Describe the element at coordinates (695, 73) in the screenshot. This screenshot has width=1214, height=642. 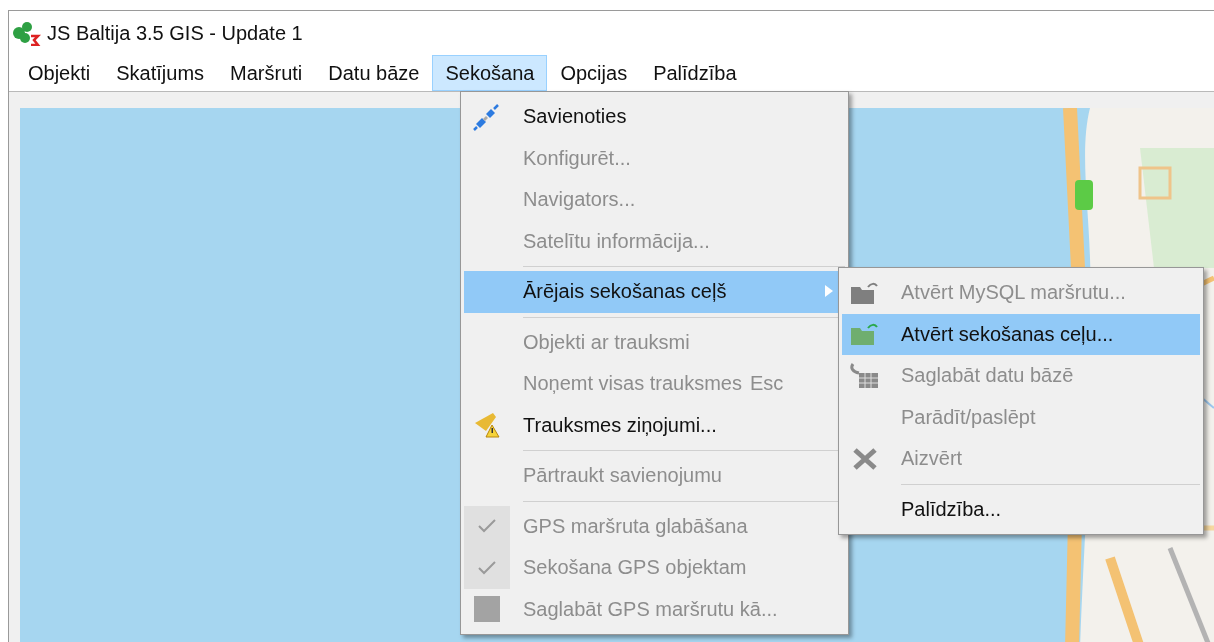
I see `menu-bar-item: Palīdzība` at that location.